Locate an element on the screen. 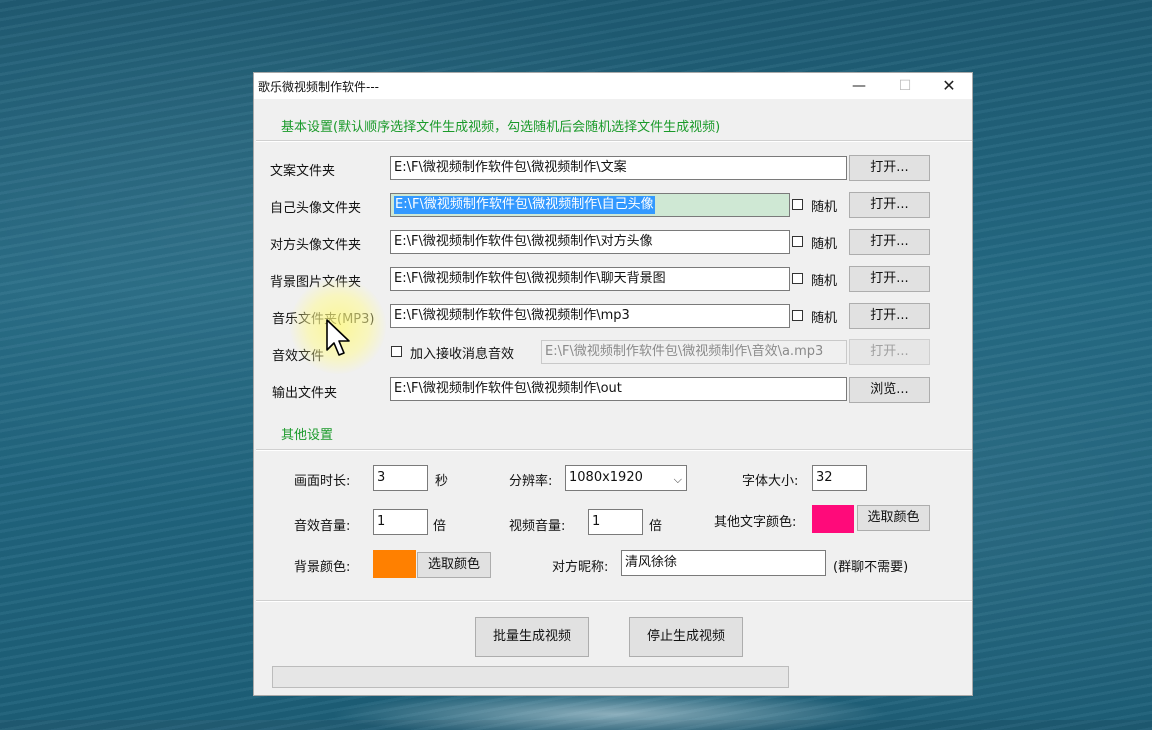 Image resolution: width=1152 pixels, height=730 pixels. stop-generate-button: 停止生成视频 is located at coordinates (686, 637).